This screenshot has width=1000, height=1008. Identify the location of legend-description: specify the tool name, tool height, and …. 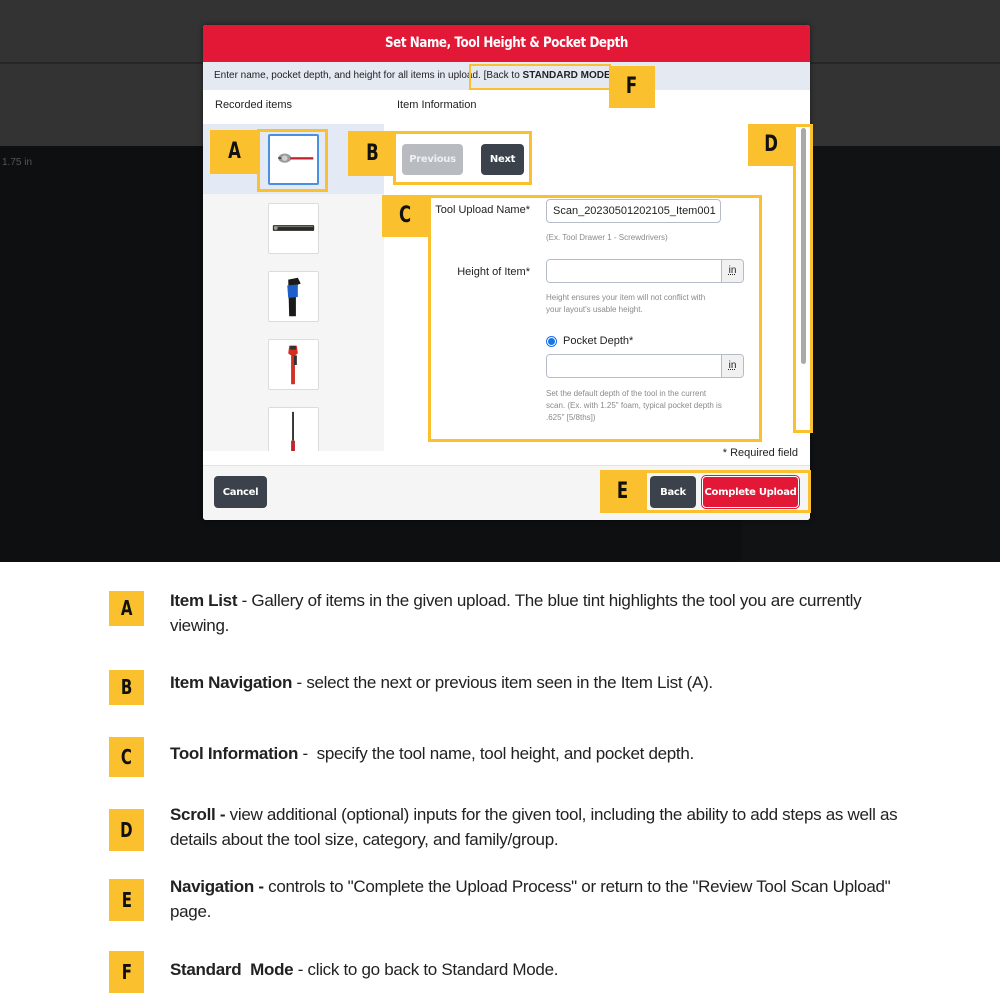
(505, 753).